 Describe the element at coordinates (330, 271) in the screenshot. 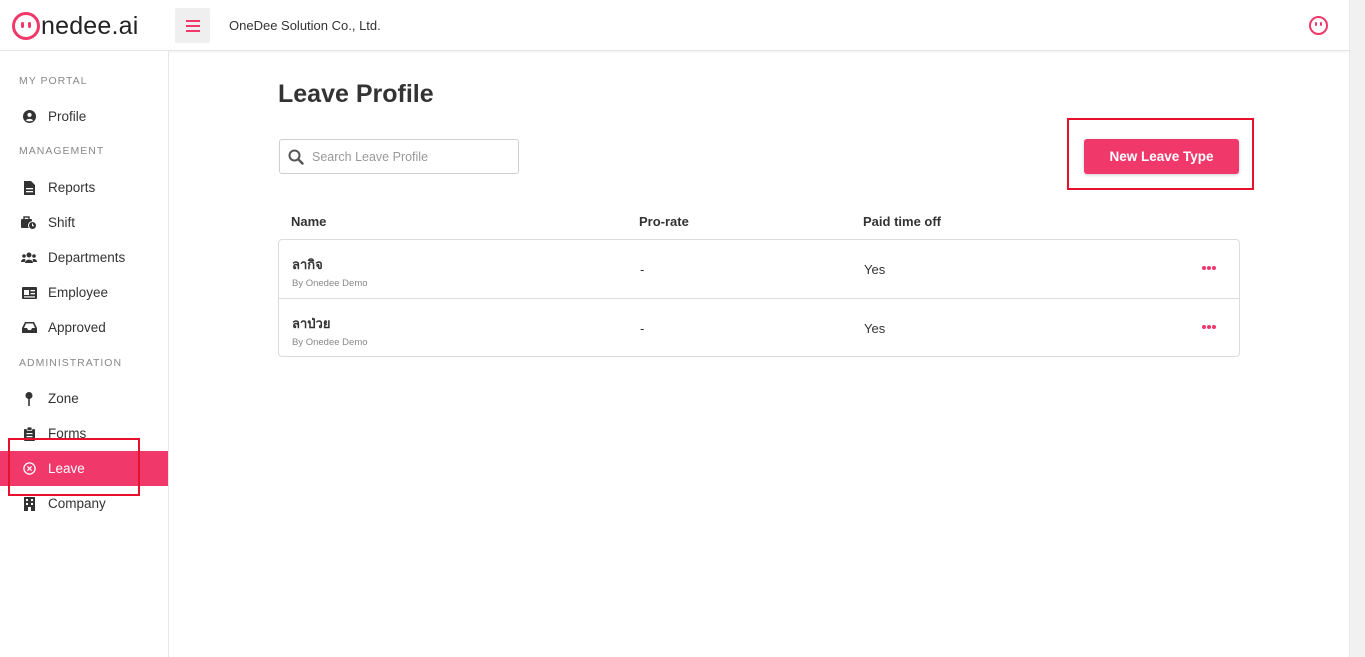

I see `leave-name-cell: ลากิจ By Onedee Demo` at that location.